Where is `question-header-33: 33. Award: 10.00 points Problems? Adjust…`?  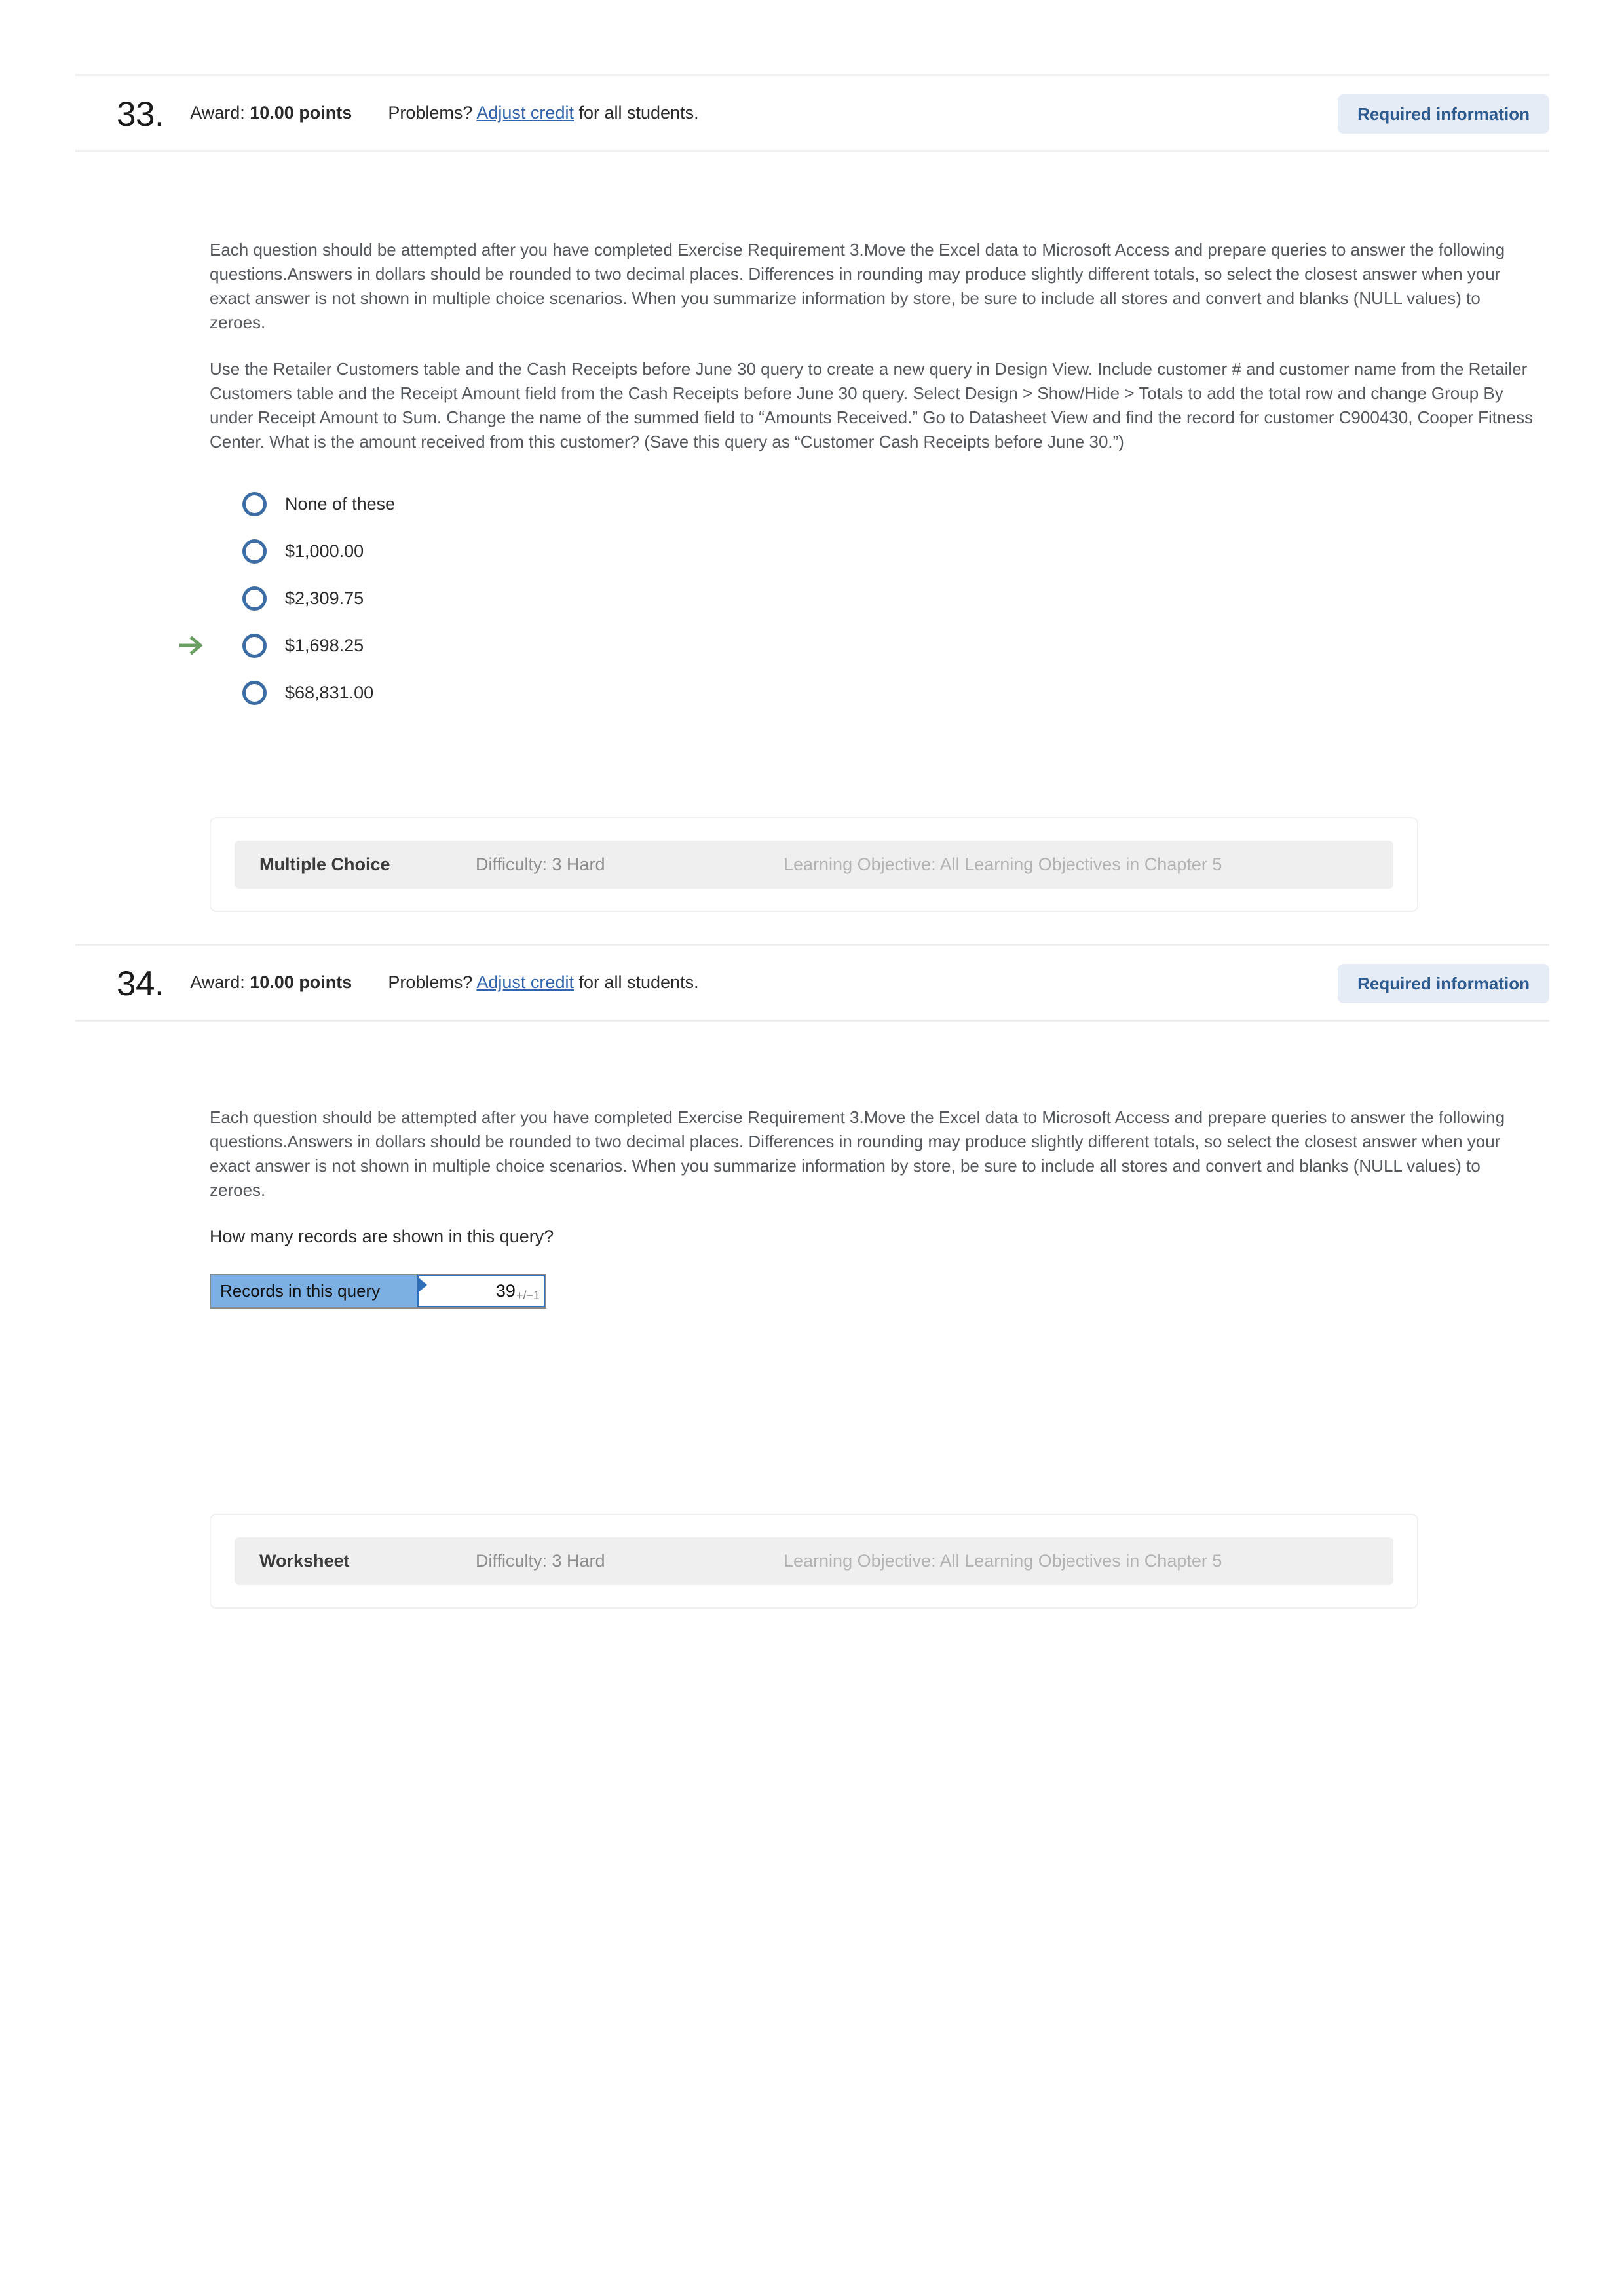
question-header-33: 33. Award: 10.00 points Problems? Adjust… is located at coordinates (812, 114).